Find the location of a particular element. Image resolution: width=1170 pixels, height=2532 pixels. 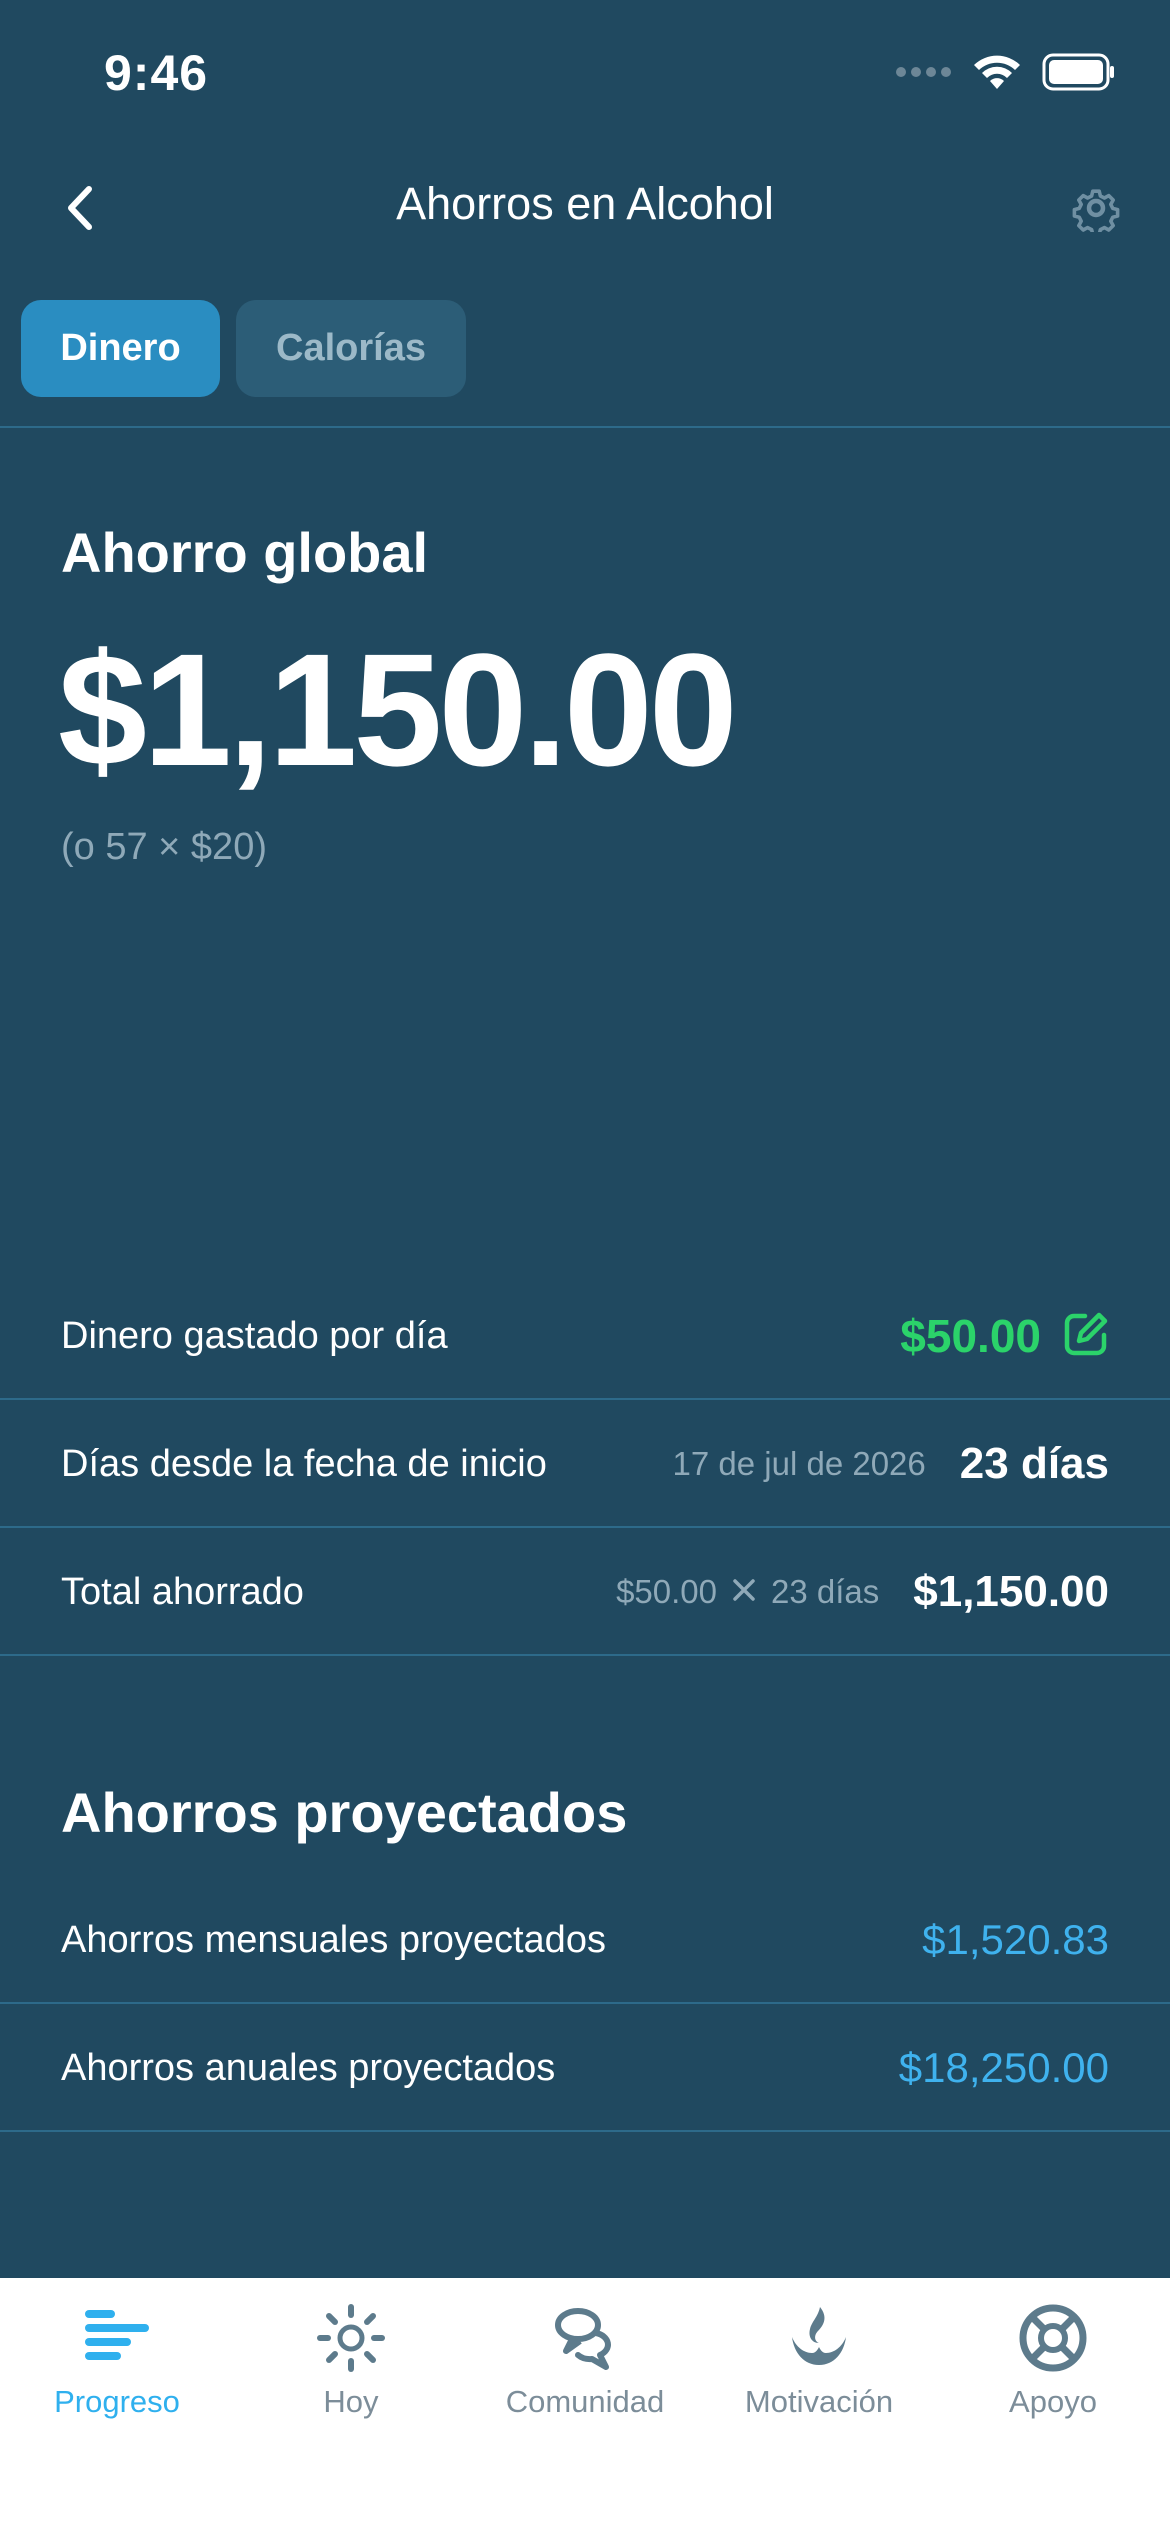

tabbar-label: Hoy is located at coordinates (351, 2401).